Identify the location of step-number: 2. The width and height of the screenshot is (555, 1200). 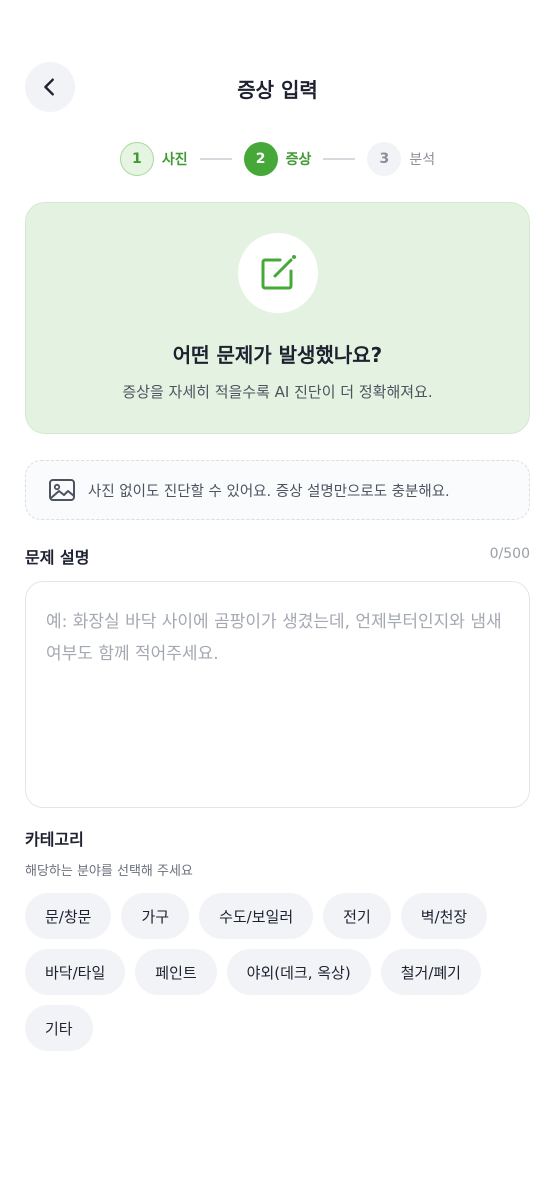
(260, 159).